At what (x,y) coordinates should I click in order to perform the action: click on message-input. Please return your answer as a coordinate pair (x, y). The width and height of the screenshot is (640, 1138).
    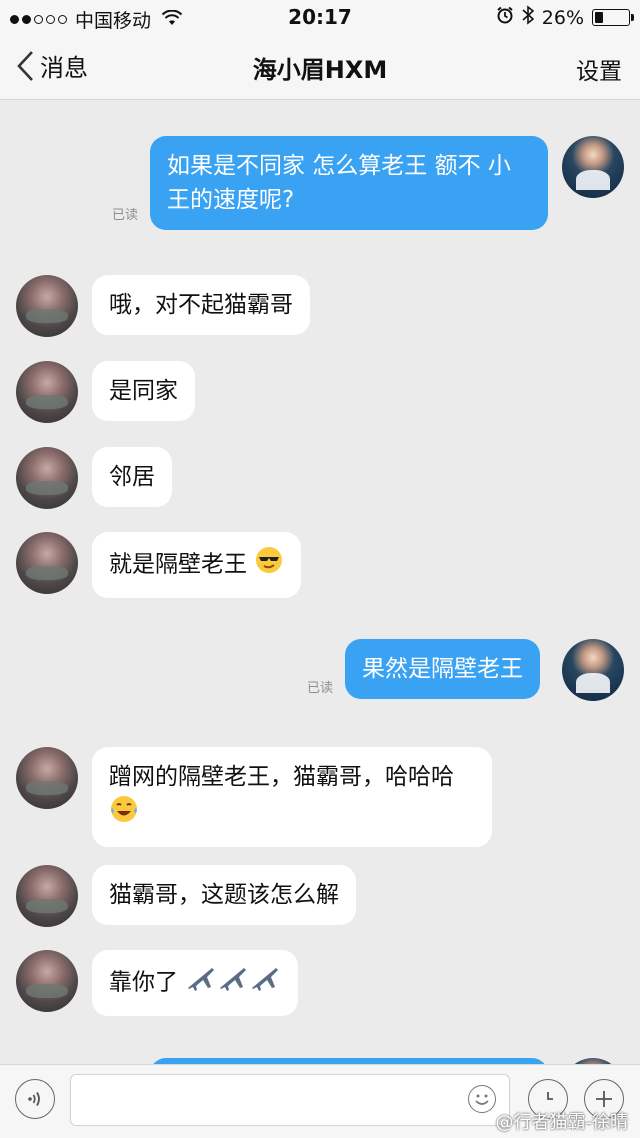
    Looking at the image, I should click on (290, 1100).